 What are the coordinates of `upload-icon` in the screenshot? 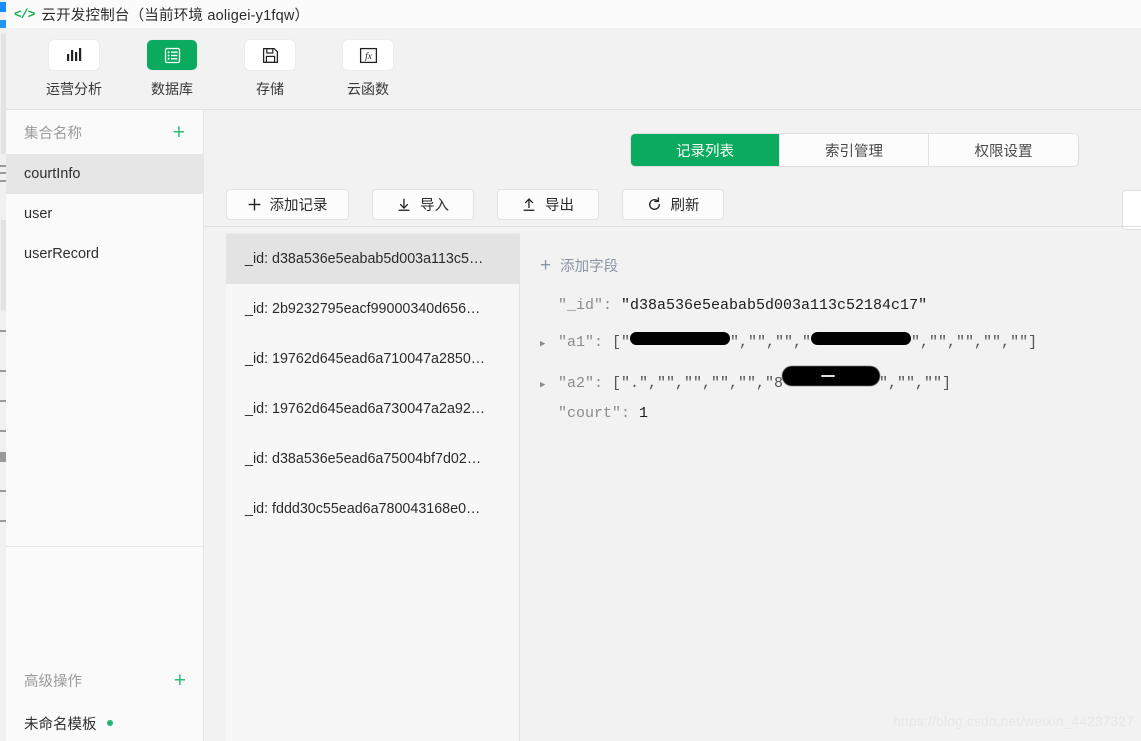 It's located at (529, 204).